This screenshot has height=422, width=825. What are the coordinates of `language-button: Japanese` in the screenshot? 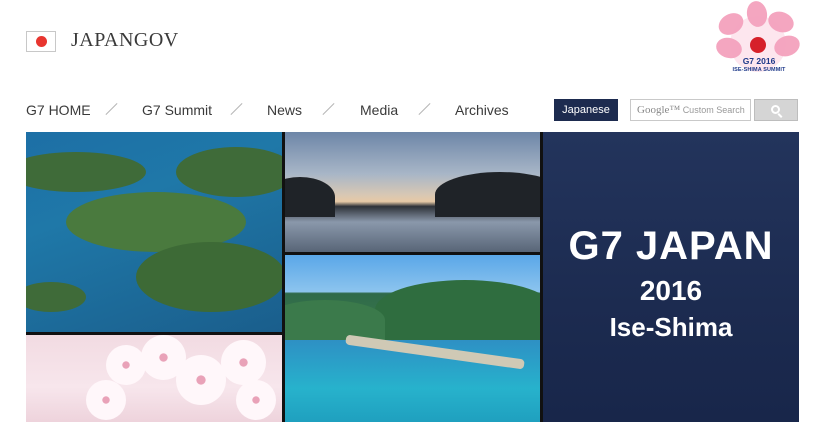 It's located at (586, 110).